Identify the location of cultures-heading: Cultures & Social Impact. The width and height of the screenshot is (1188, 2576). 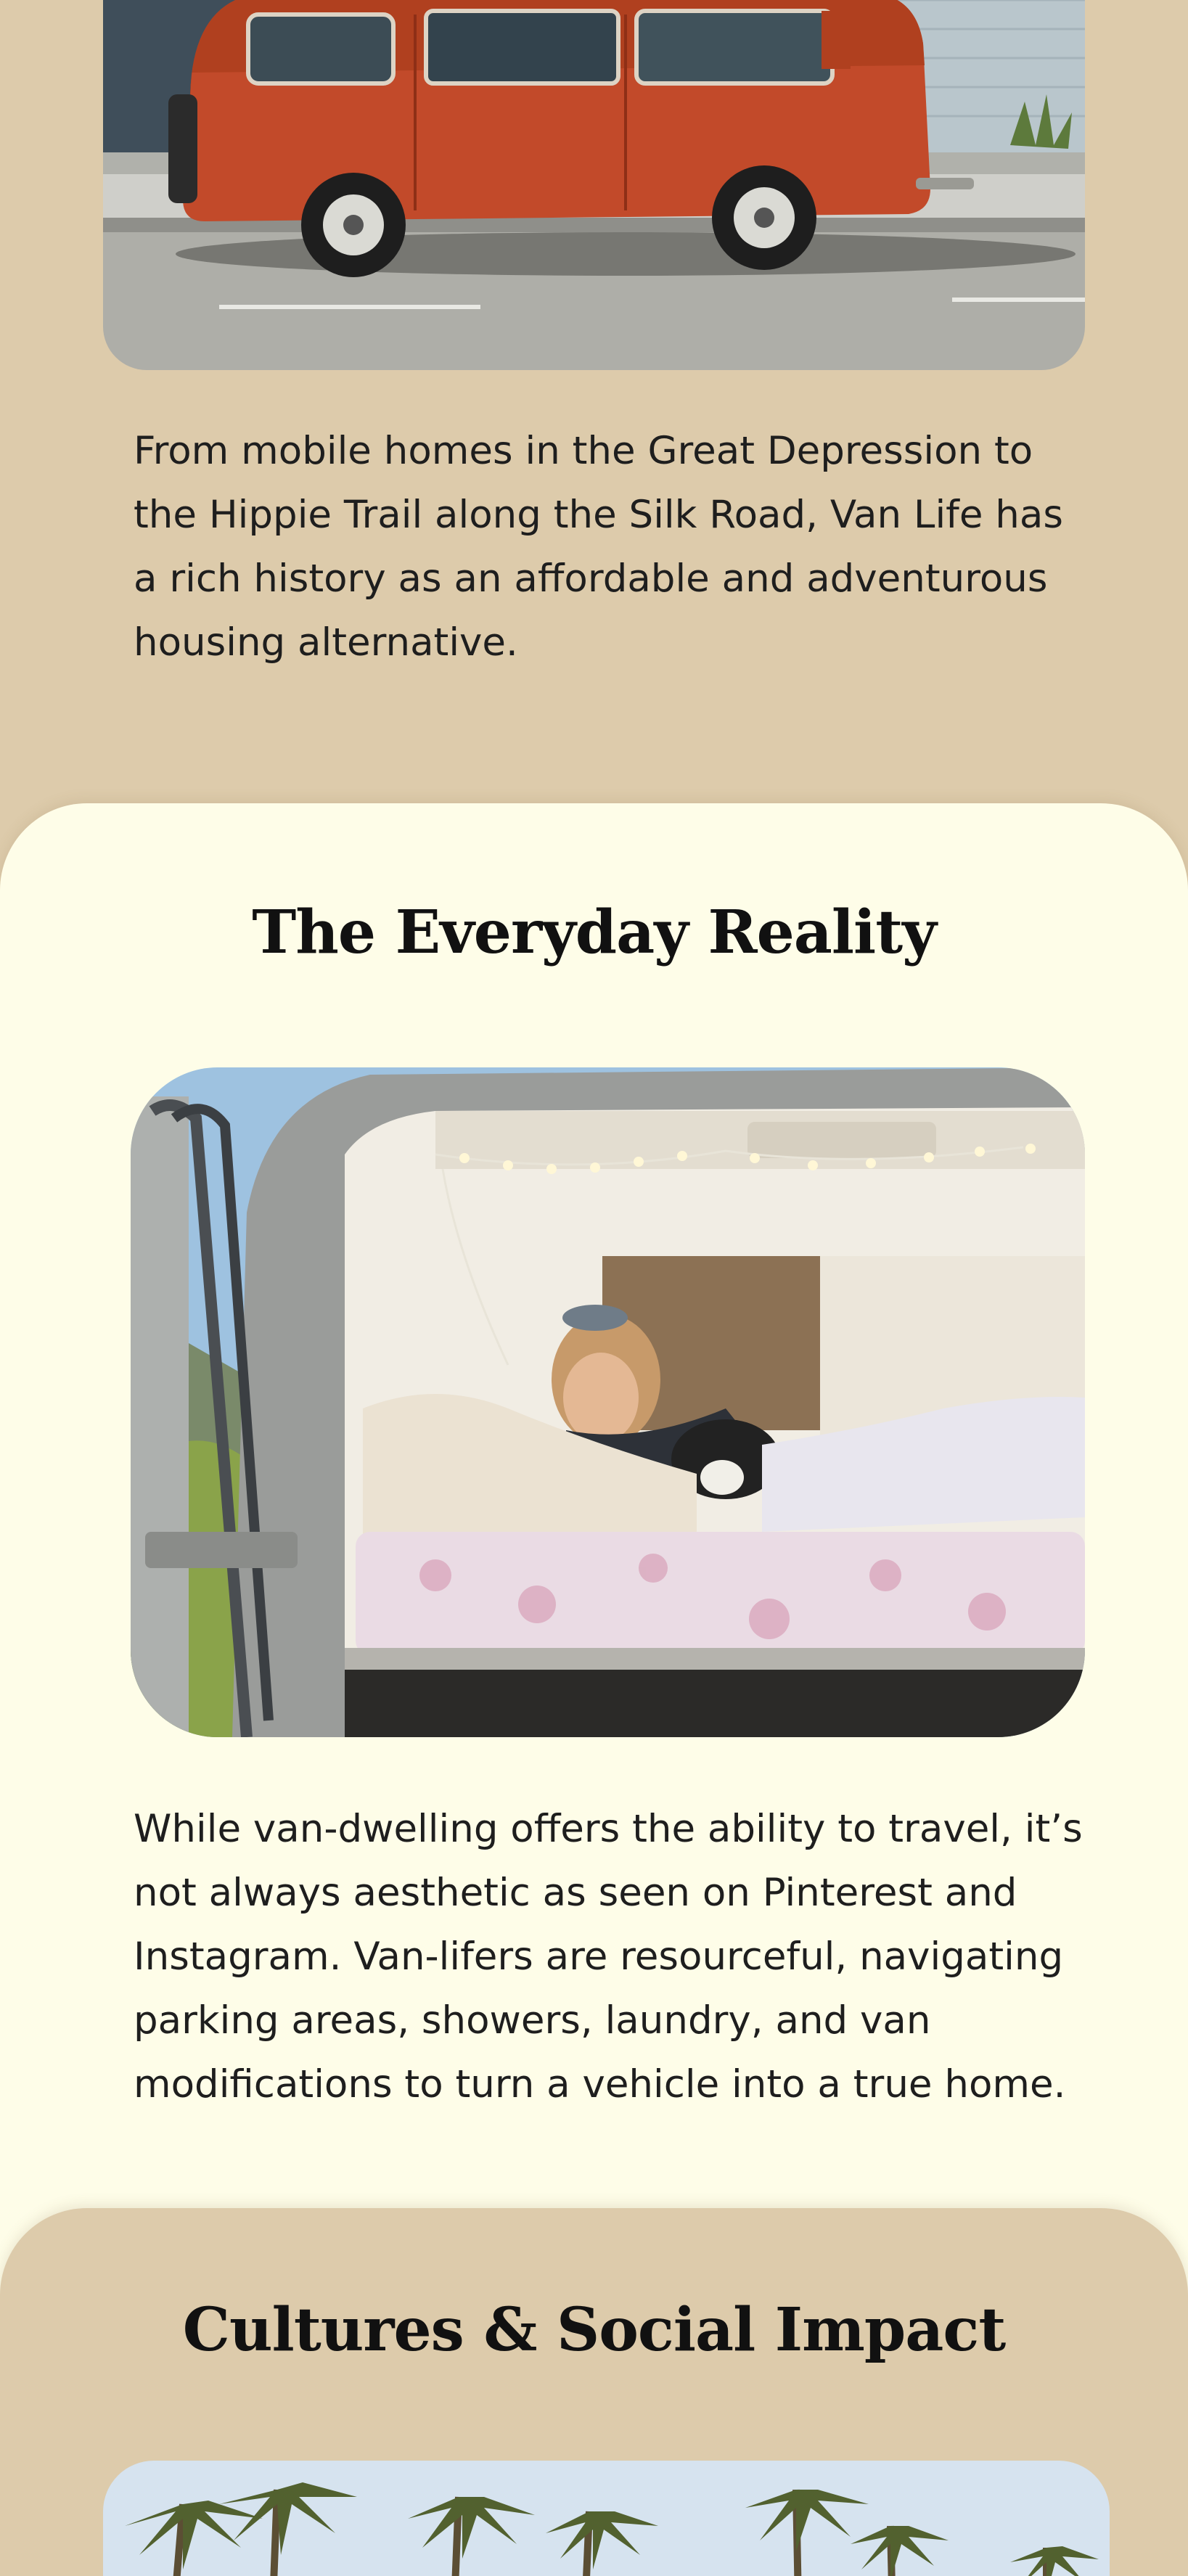
(594, 2330).